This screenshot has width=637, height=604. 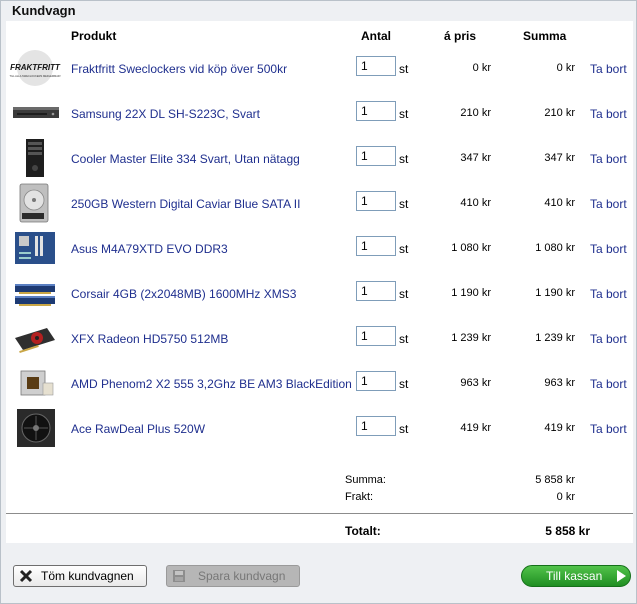 What do you see at coordinates (34, 203) in the screenshot?
I see `hard-drive-icon` at bounding box center [34, 203].